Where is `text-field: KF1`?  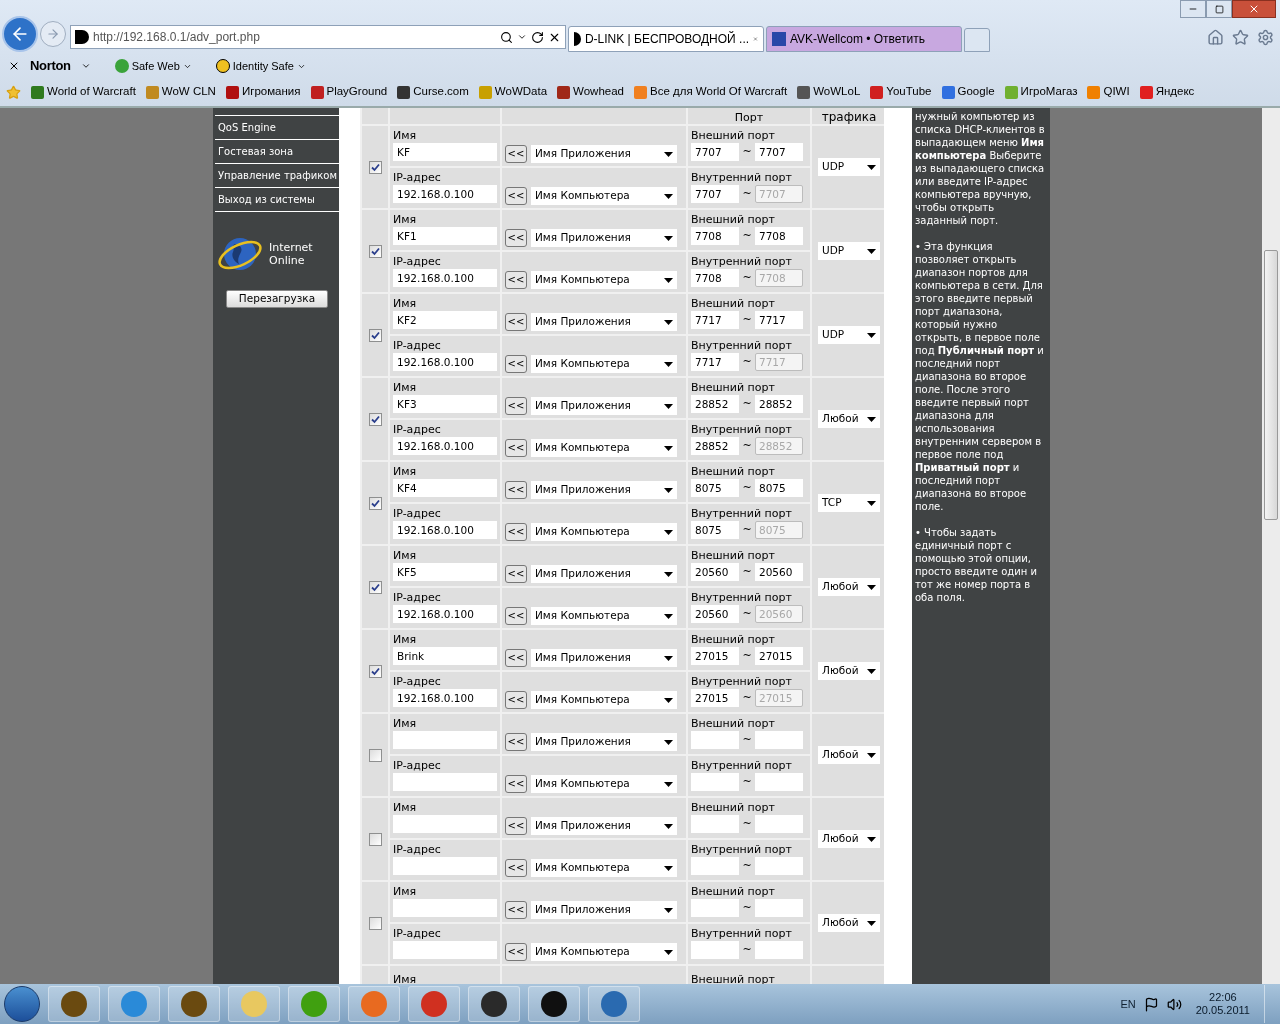
text-field: KF1 is located at coordinates (445, 236).